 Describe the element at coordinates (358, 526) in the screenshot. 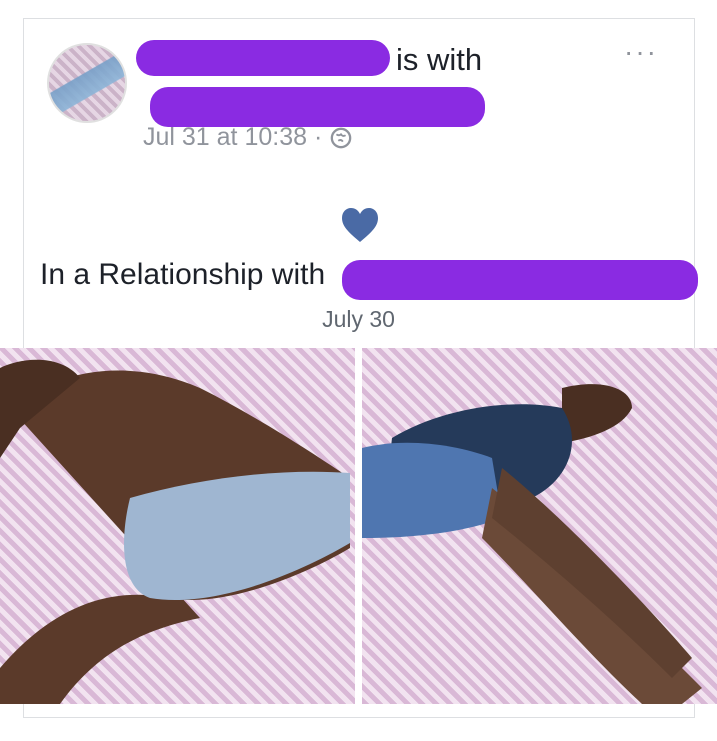

I see `photo-divider` at that location.